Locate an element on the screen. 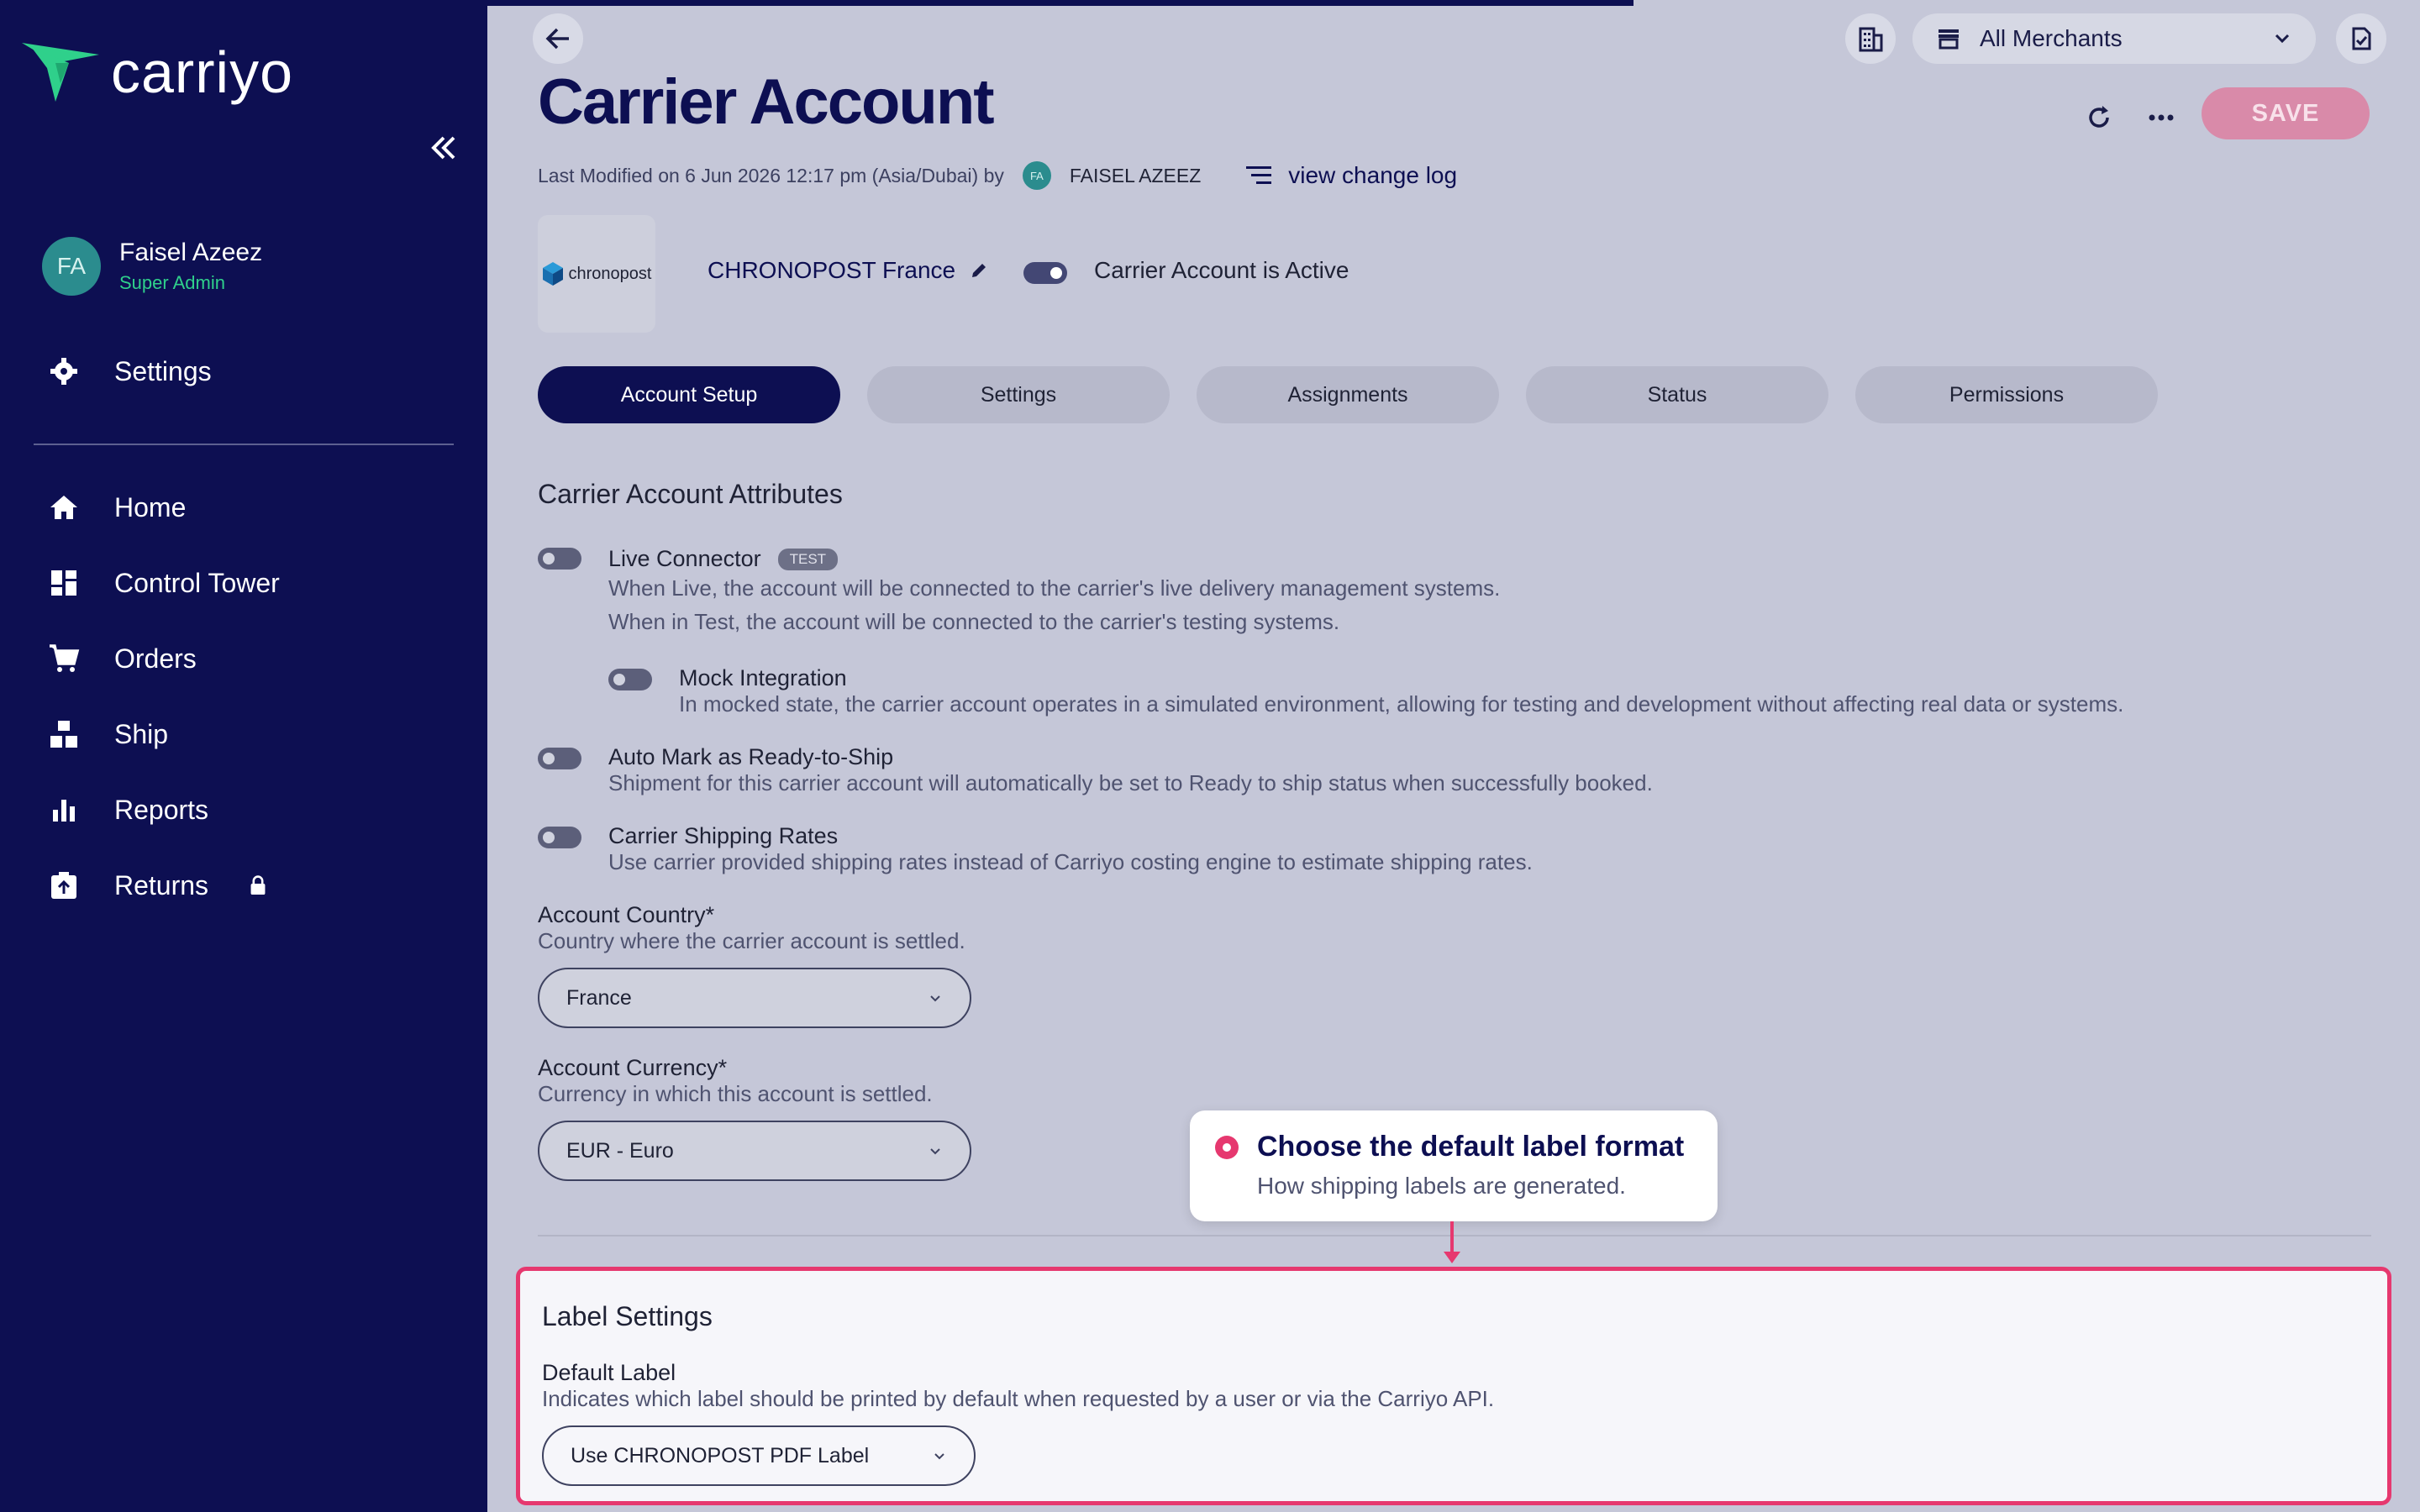  return-box-icon is located at coordinates (64, 885).